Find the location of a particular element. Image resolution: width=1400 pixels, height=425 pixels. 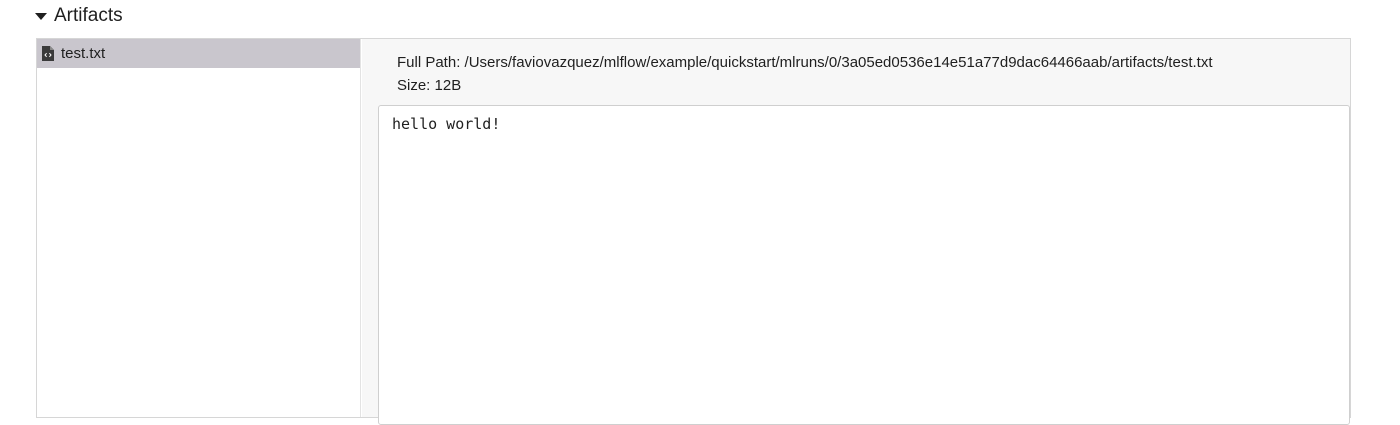

full-path-label: Full Path: is located at coordinates (429, 62).